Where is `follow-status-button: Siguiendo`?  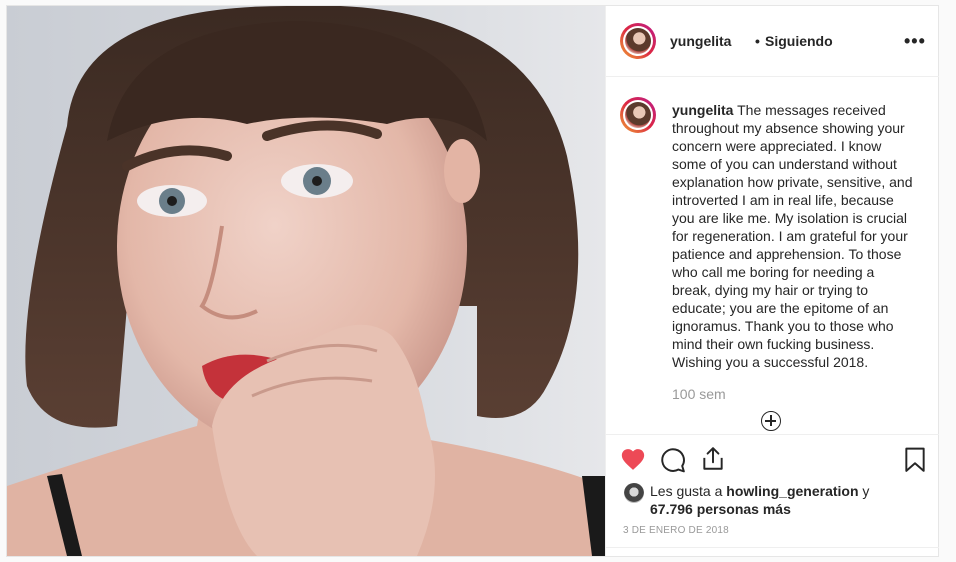 follow-status-button: Siguiendo is located at coordinates (799, 41).